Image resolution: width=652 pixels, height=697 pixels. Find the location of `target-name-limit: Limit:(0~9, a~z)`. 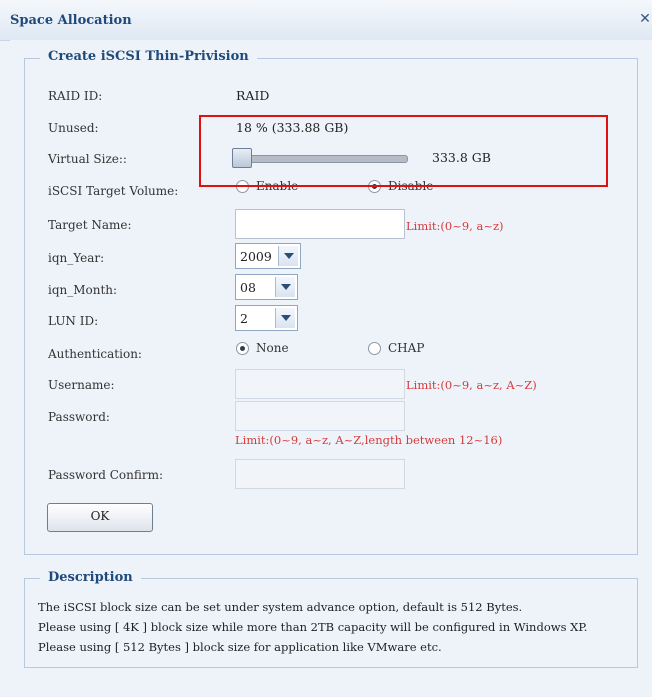

target-name-limit: Limit:(0~9, a~z) is located at coordinates (455, 226).